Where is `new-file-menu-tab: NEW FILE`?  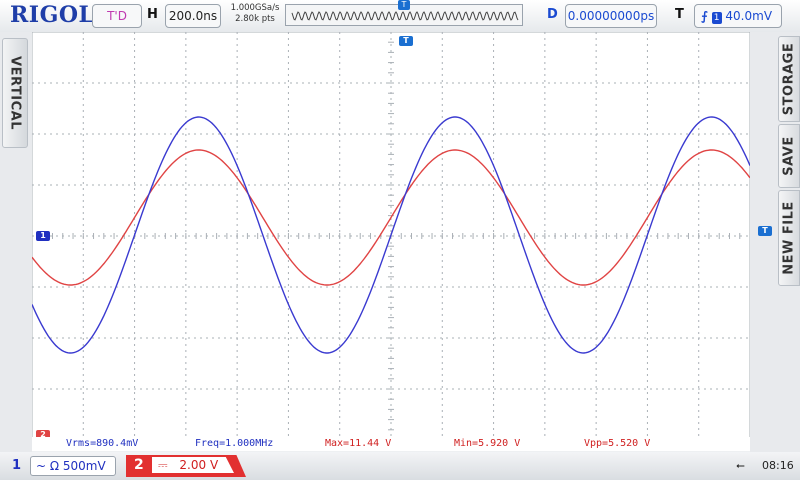
new-file-menu-tab: NEW FILE is located at coordinates (789, 238).